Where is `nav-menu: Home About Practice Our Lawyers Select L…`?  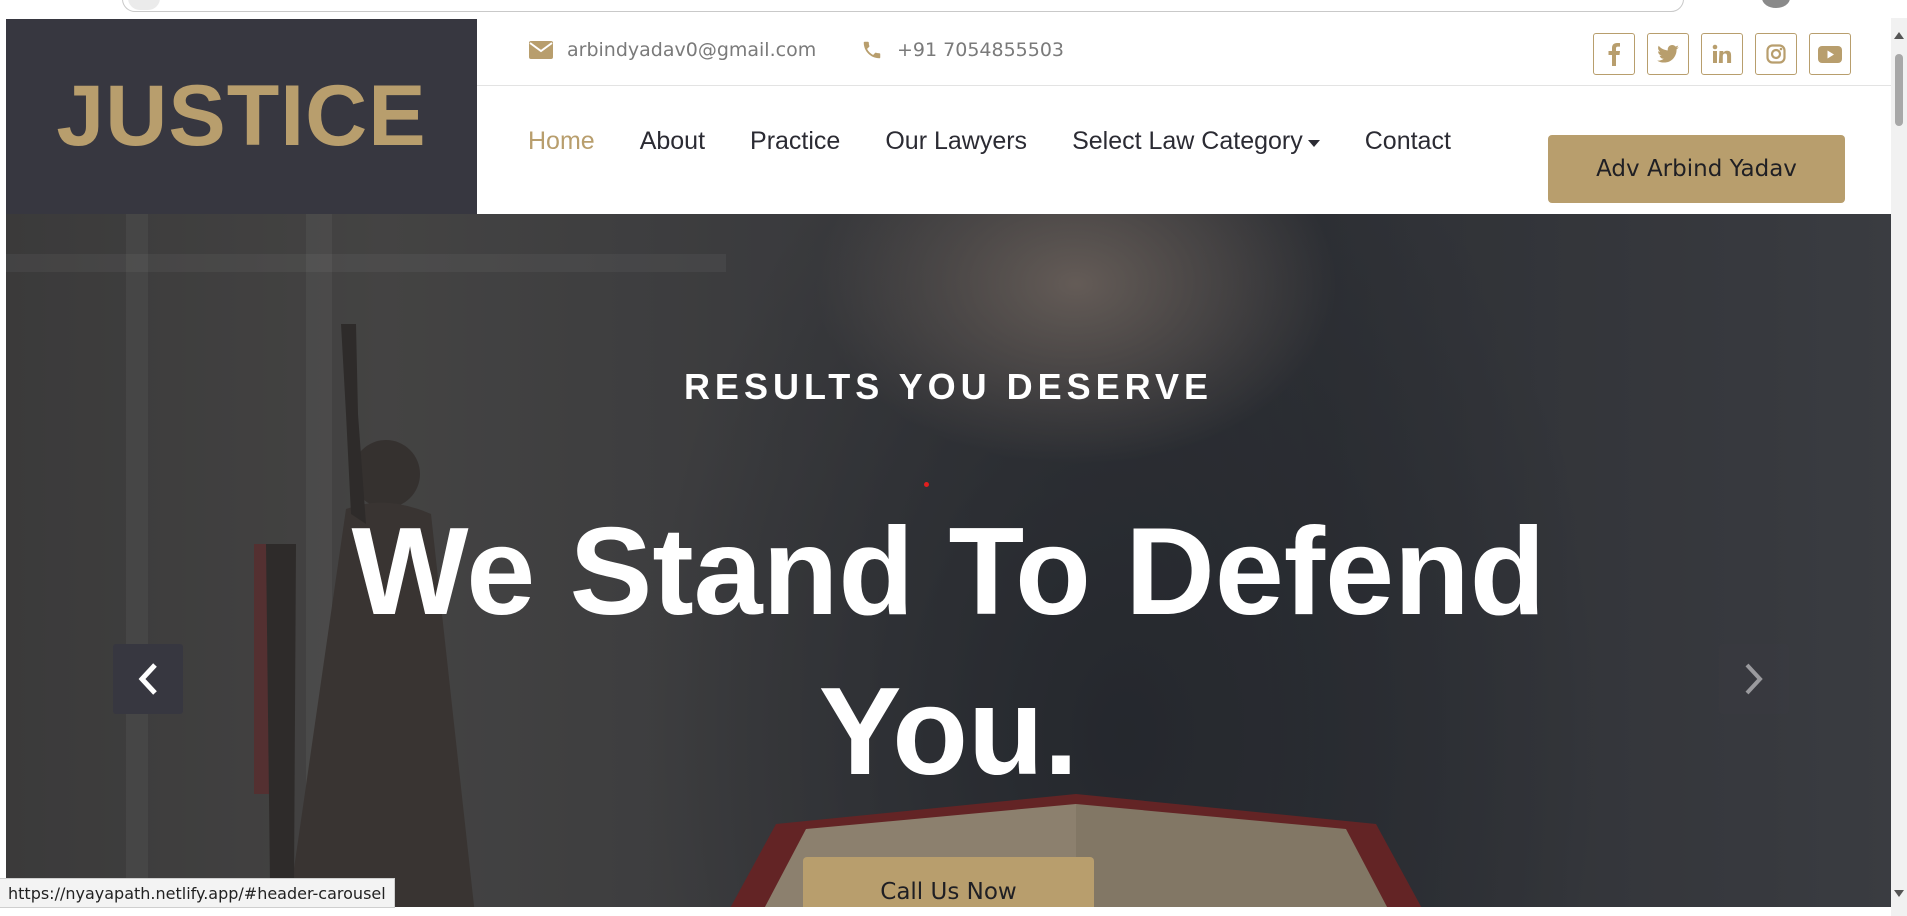
nav-menu: Home About Practice Our Lawyers Select L… is located at coordinates (1012, 141).